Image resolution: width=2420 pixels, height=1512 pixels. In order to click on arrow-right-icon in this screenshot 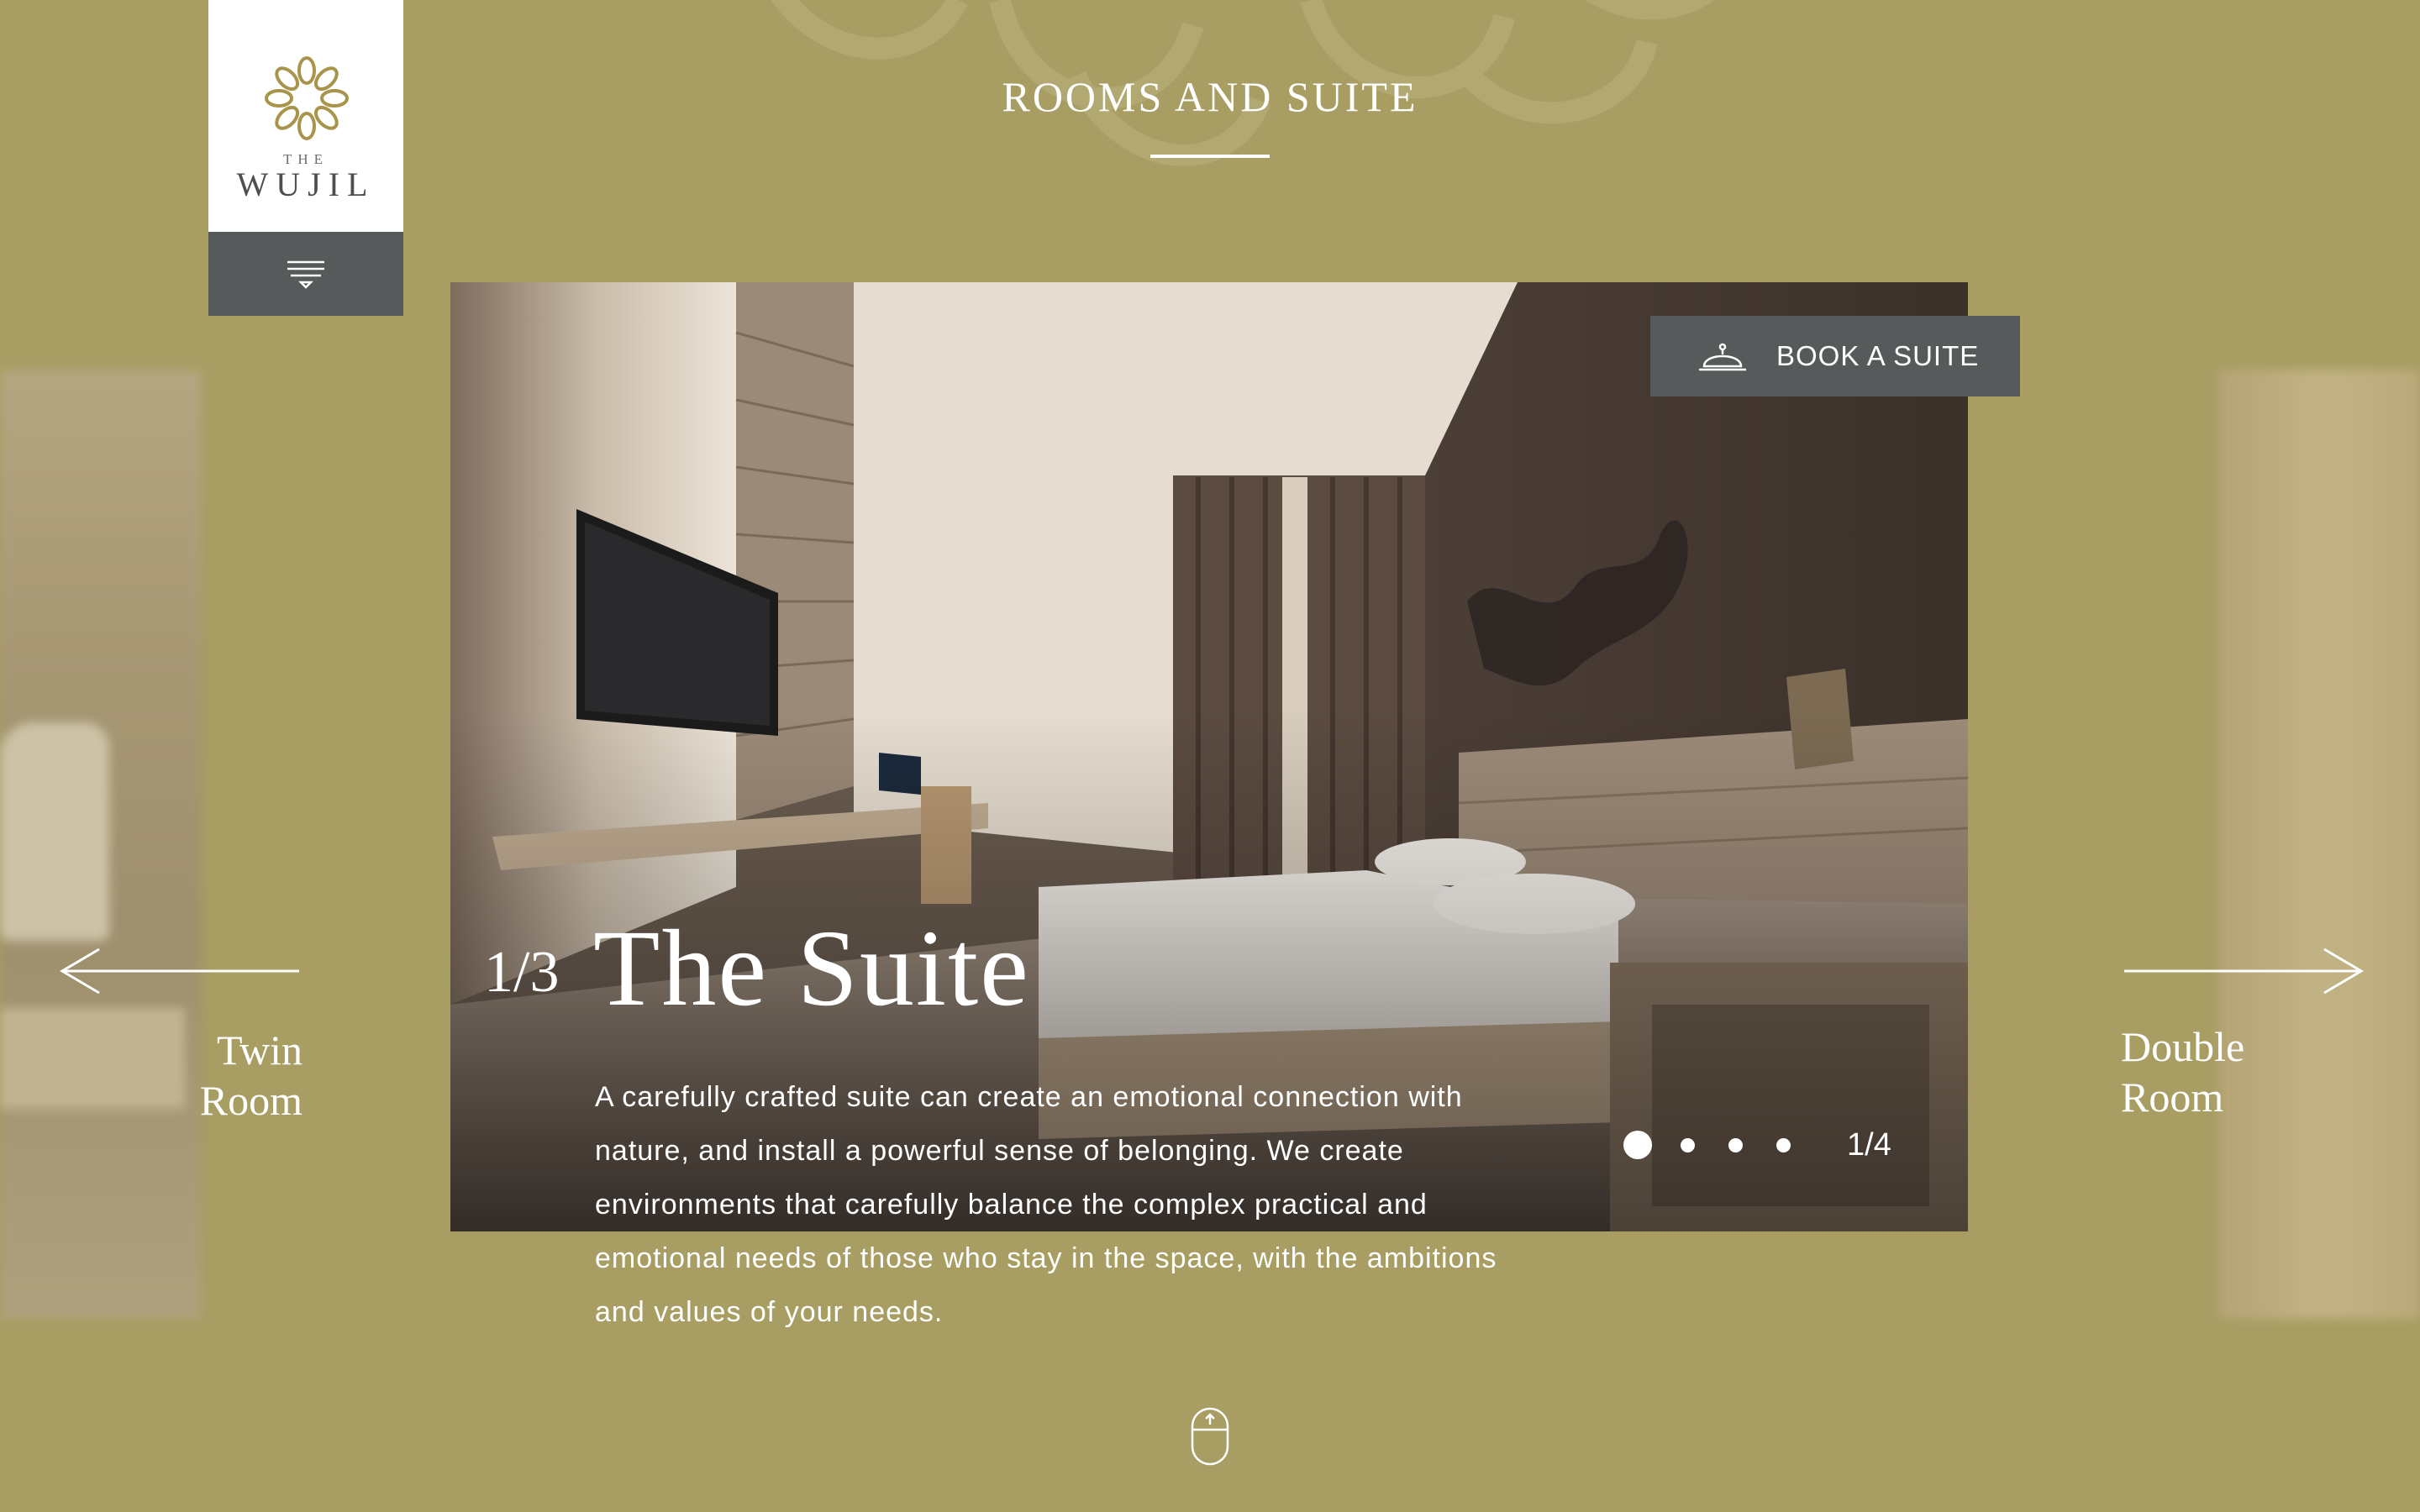, I will do `click(2243, 971)`.